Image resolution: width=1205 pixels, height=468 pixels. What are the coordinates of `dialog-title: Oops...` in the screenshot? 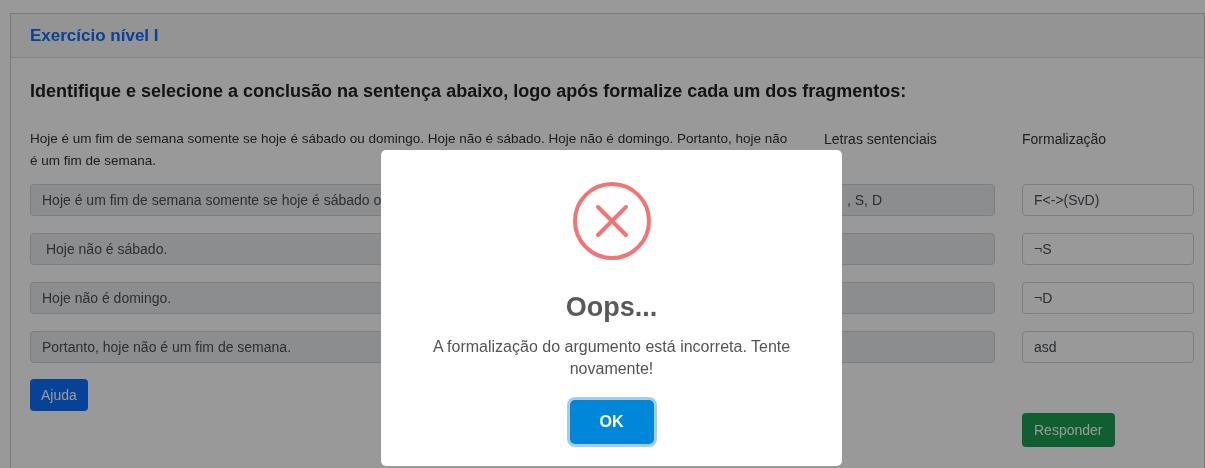 It's located at (611, 307).